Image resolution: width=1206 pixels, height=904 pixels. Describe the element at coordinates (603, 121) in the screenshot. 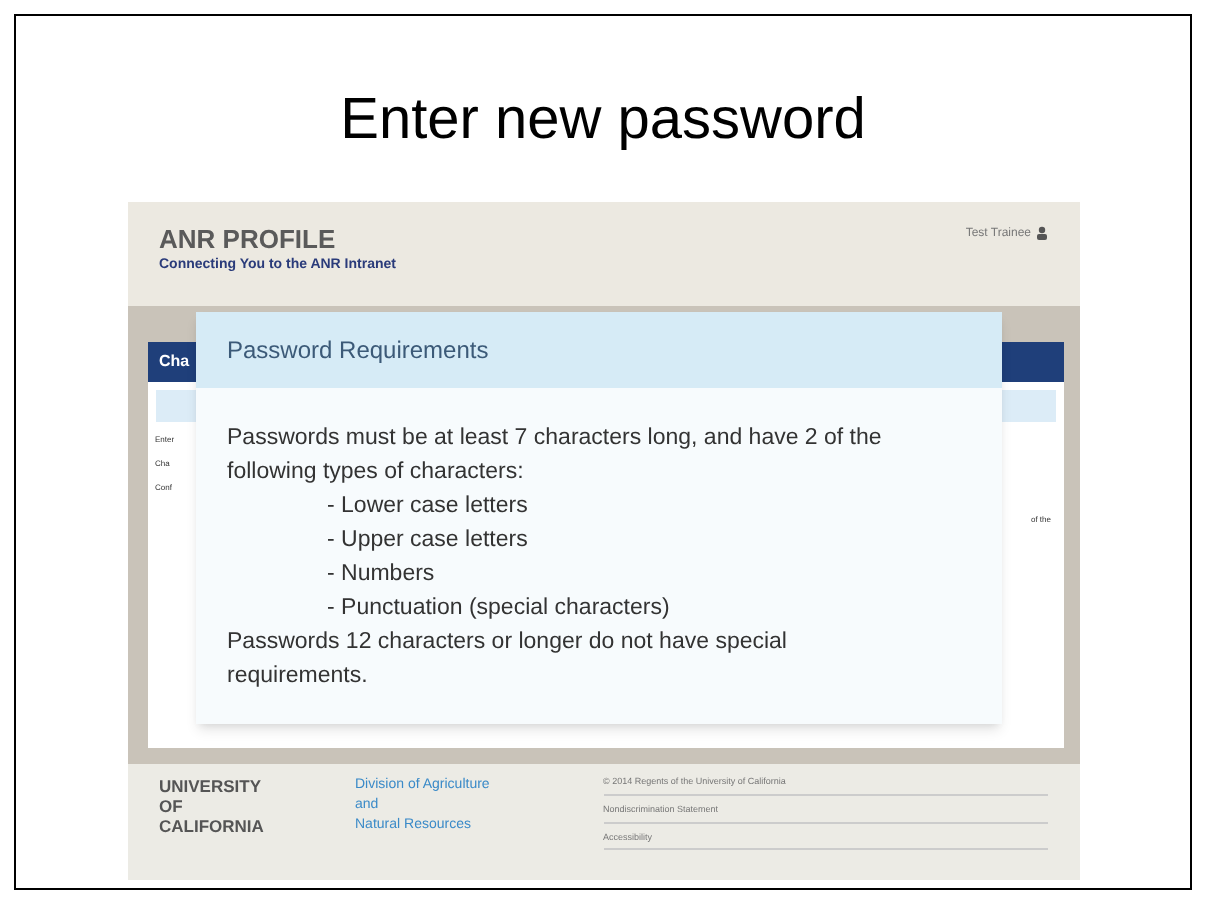

I see `slide-title: Enter new password` at that location.